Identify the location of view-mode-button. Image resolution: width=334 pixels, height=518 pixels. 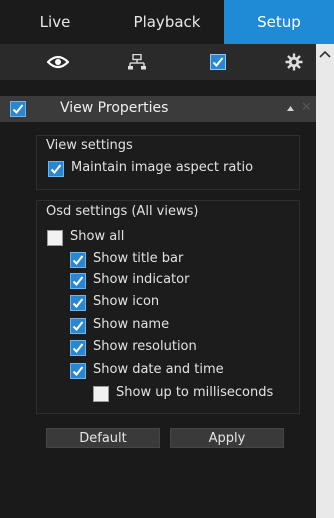
(57, 62).